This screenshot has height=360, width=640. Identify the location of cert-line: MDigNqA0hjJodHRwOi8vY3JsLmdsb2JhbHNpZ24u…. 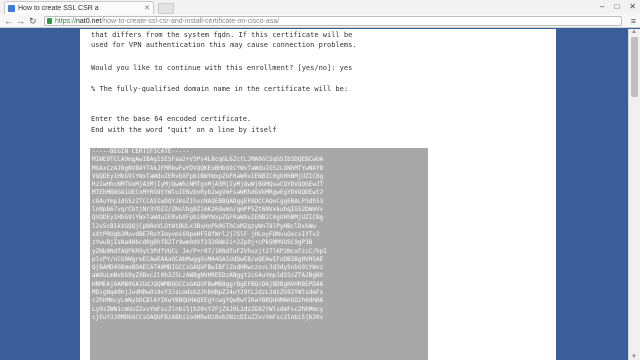
(208, 293).